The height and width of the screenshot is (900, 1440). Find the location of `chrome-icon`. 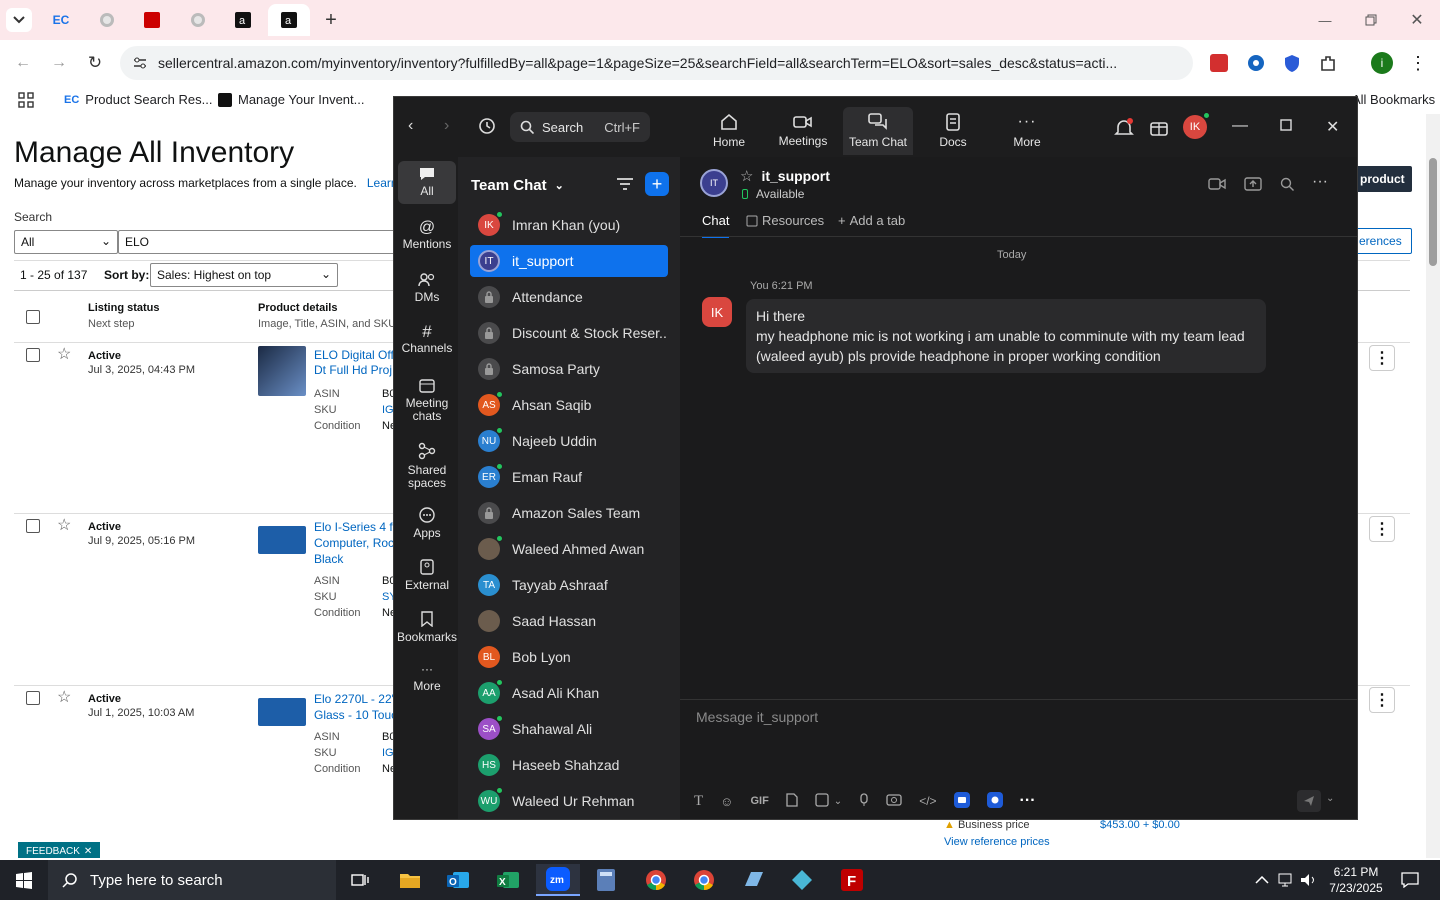

chrome-icon is located at coordinates (656, 880).